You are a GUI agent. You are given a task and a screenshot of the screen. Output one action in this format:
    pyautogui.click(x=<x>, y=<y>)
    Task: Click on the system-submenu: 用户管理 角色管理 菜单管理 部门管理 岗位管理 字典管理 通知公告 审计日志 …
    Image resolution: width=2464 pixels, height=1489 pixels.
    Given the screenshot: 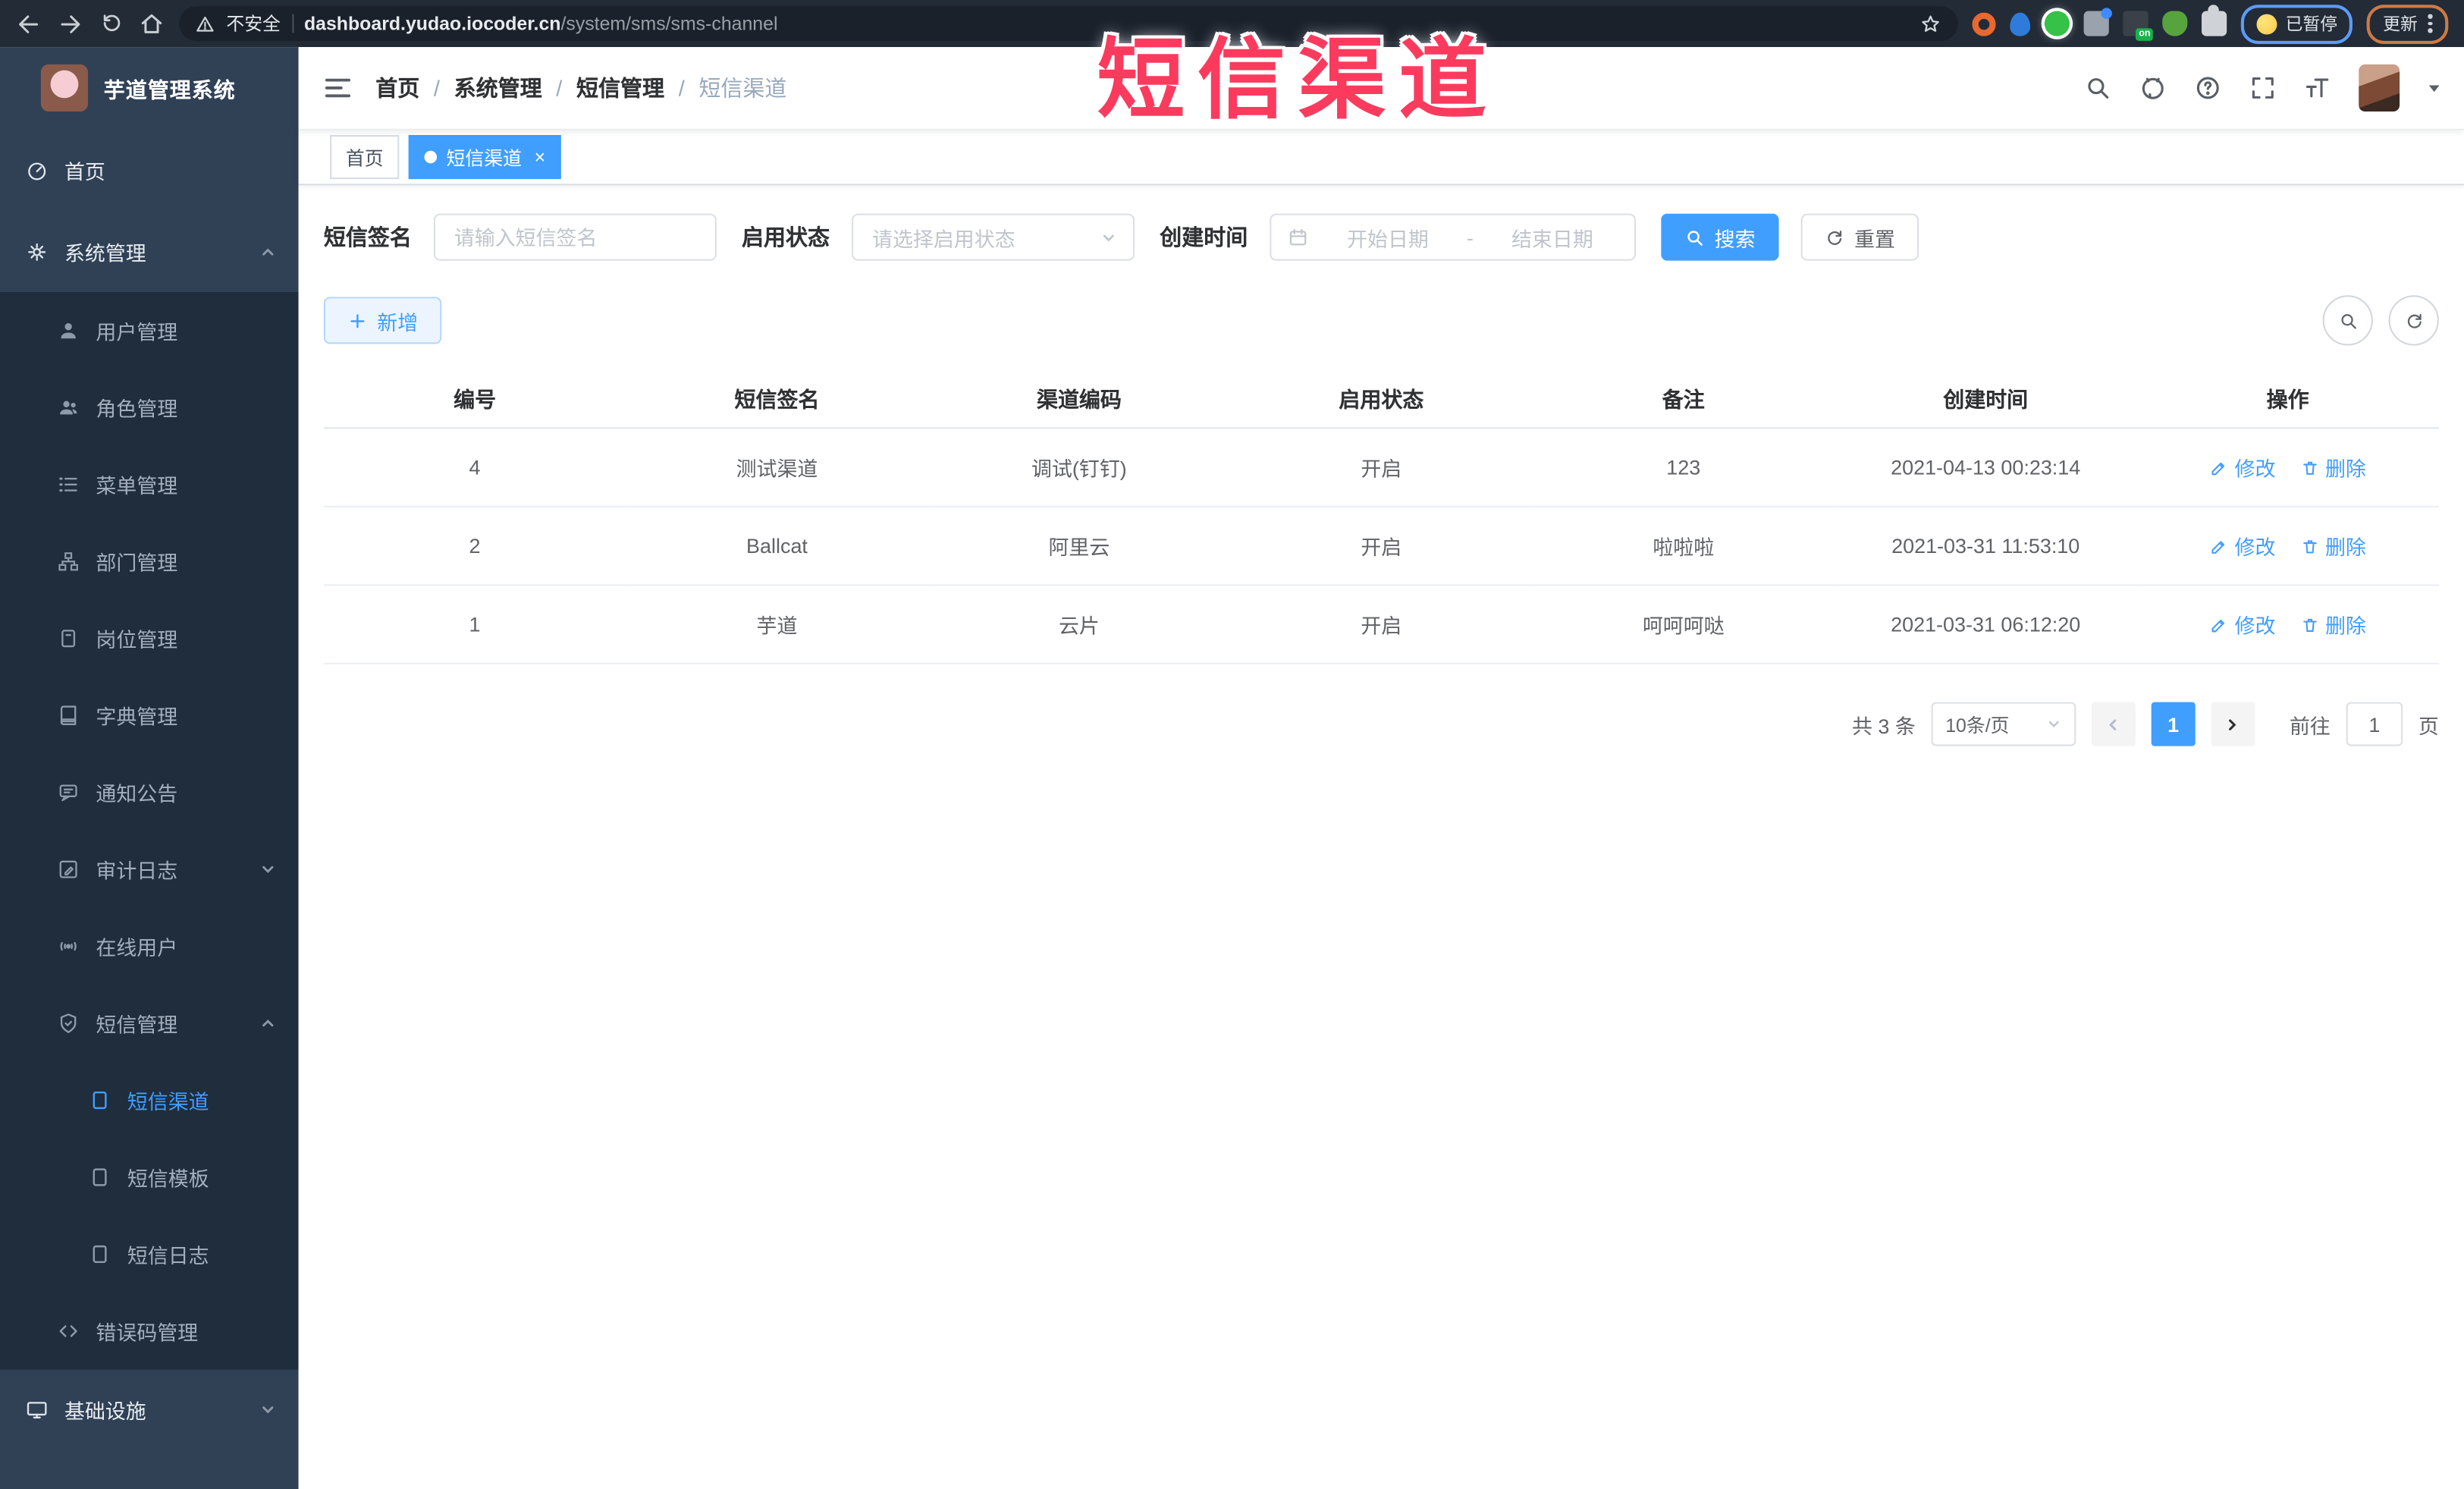 What is the action you would take?
    pyautogui.click(x=149, y=831)
    